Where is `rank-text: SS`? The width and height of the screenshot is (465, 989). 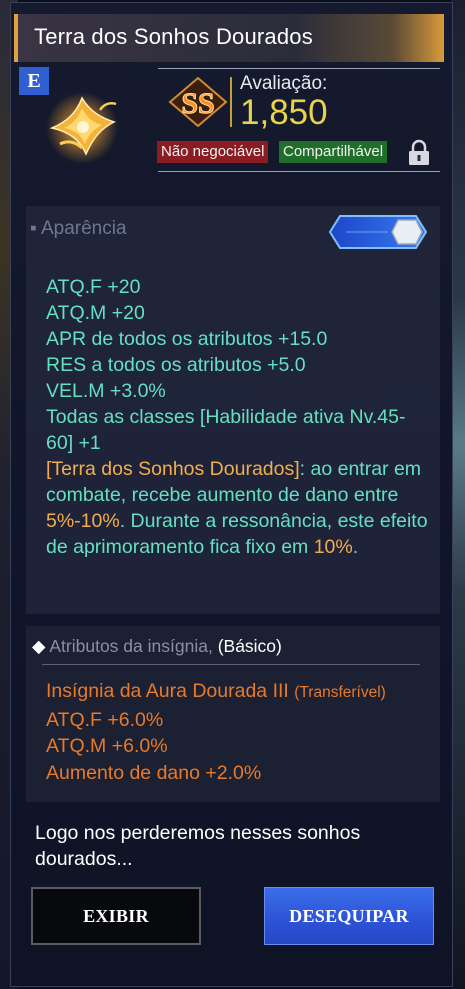
rank-text: SS is located at coordinates (197, 103).